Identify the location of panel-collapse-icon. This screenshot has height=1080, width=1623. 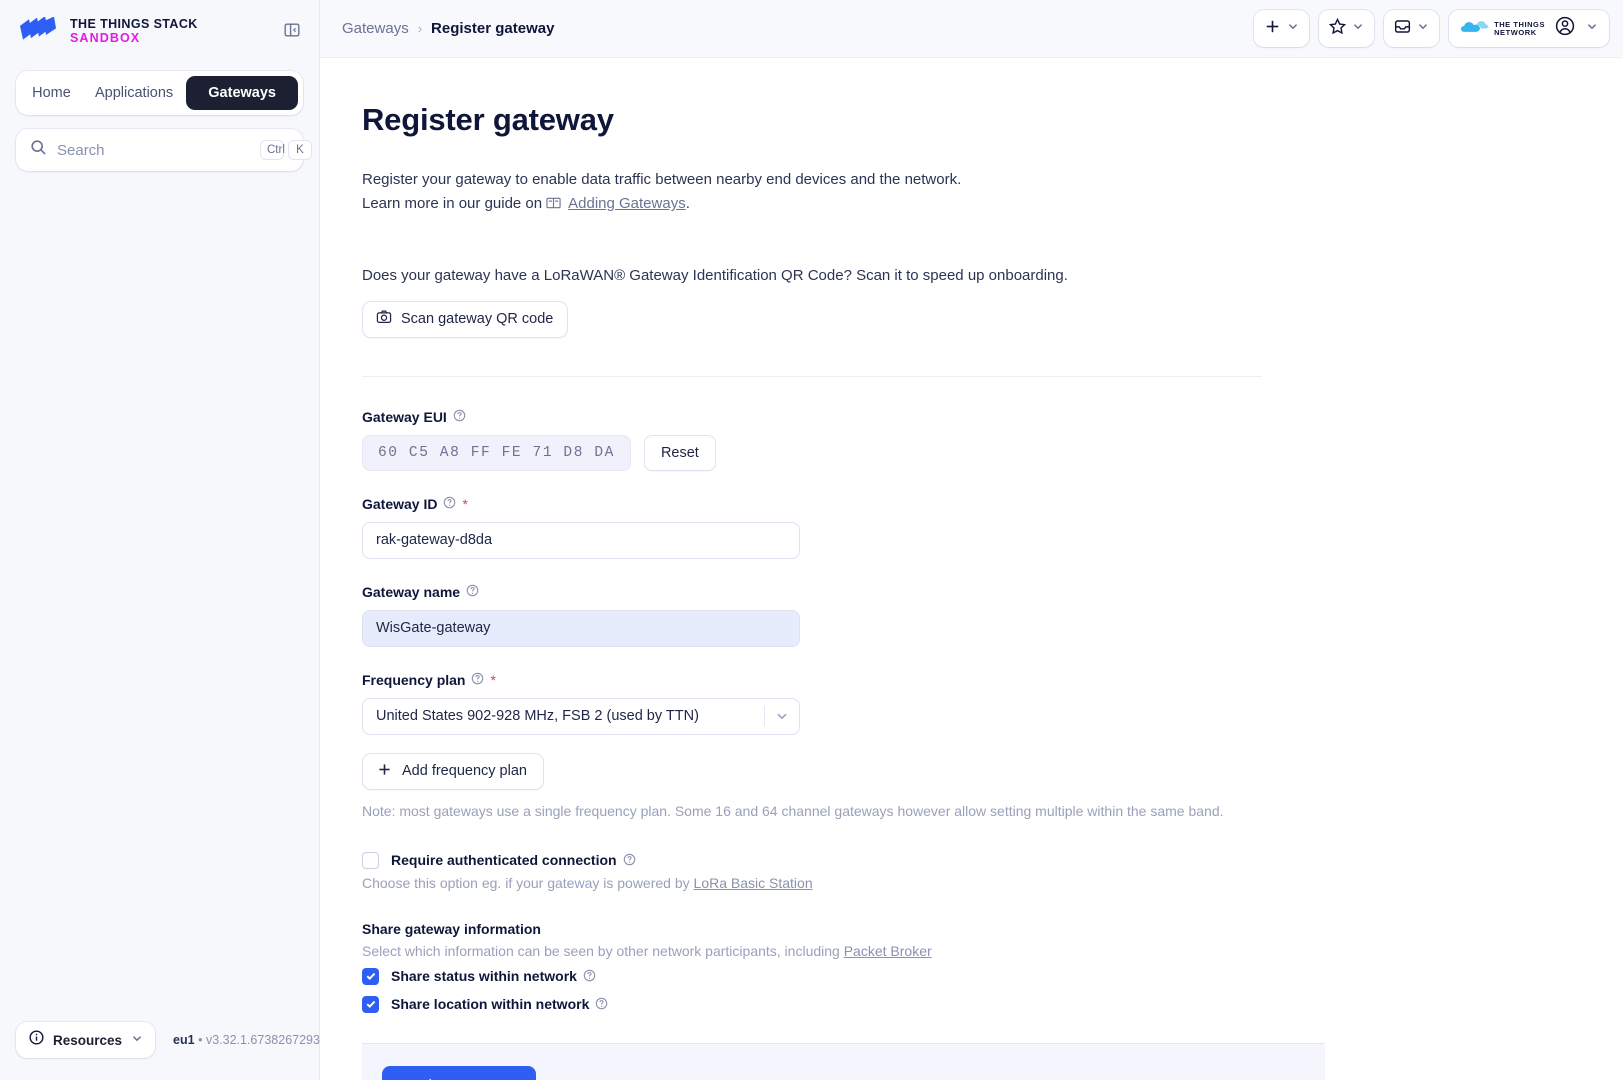
(292, 30).